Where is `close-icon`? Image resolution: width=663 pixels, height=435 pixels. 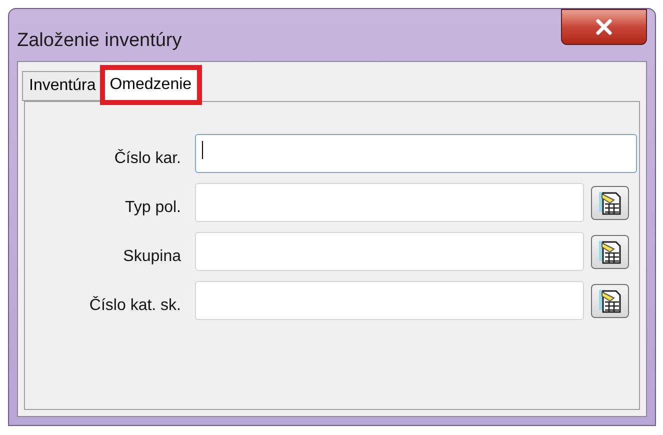 close-icon is located at coordinates (604, 27).